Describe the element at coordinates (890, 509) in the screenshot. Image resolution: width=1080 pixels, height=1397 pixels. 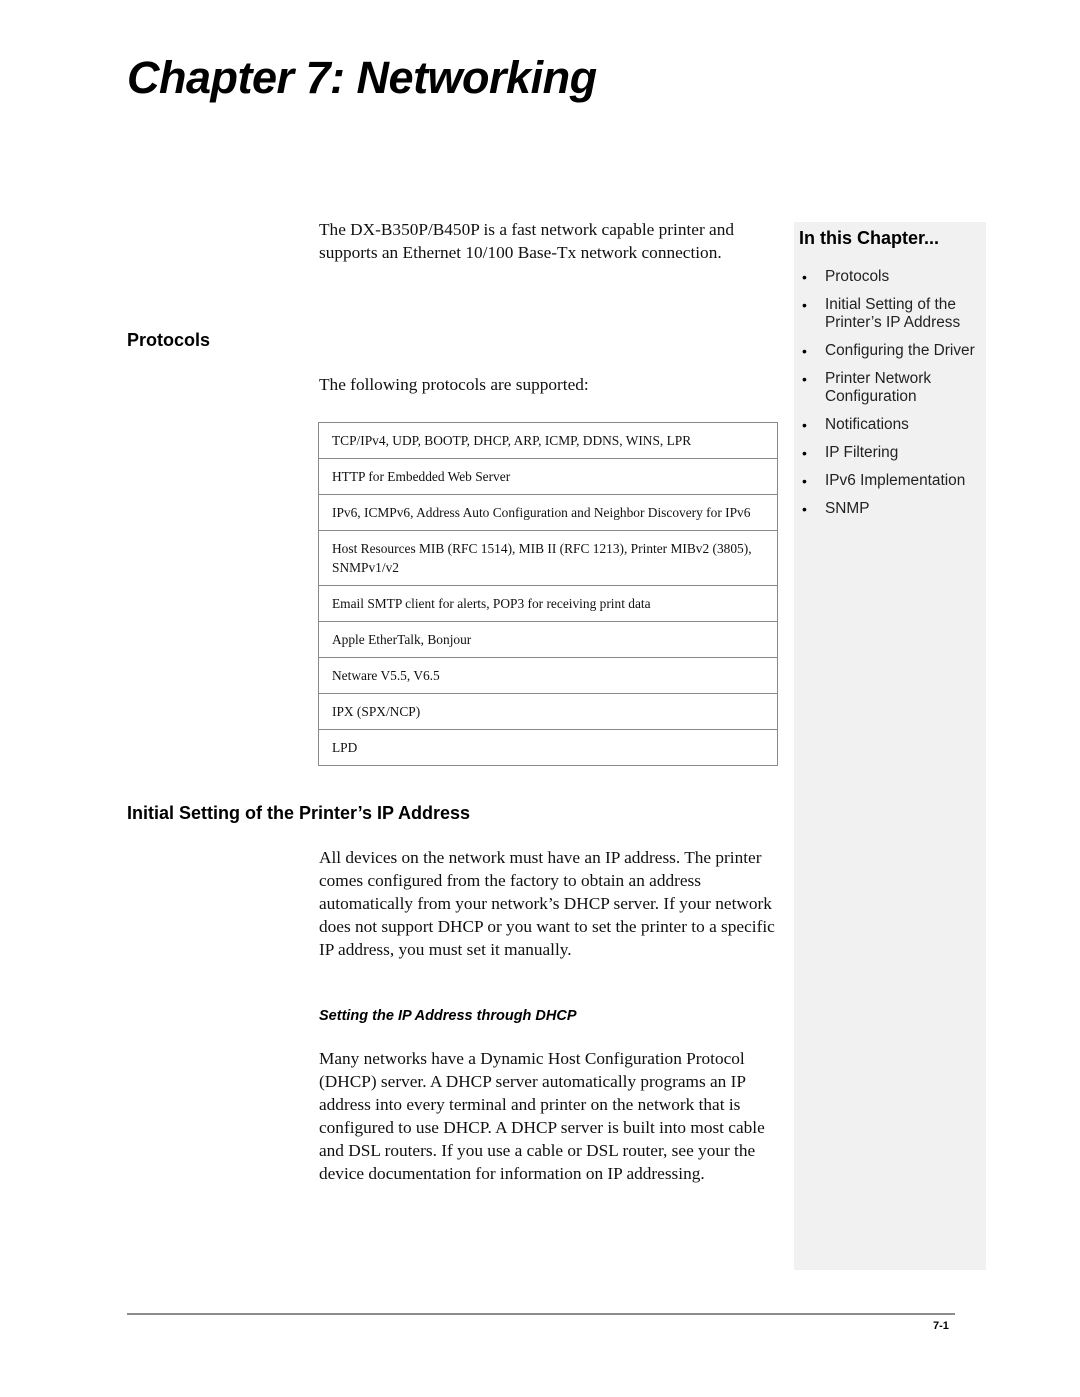
I see `sidebar-item-snmp: • SNMP` at that location.